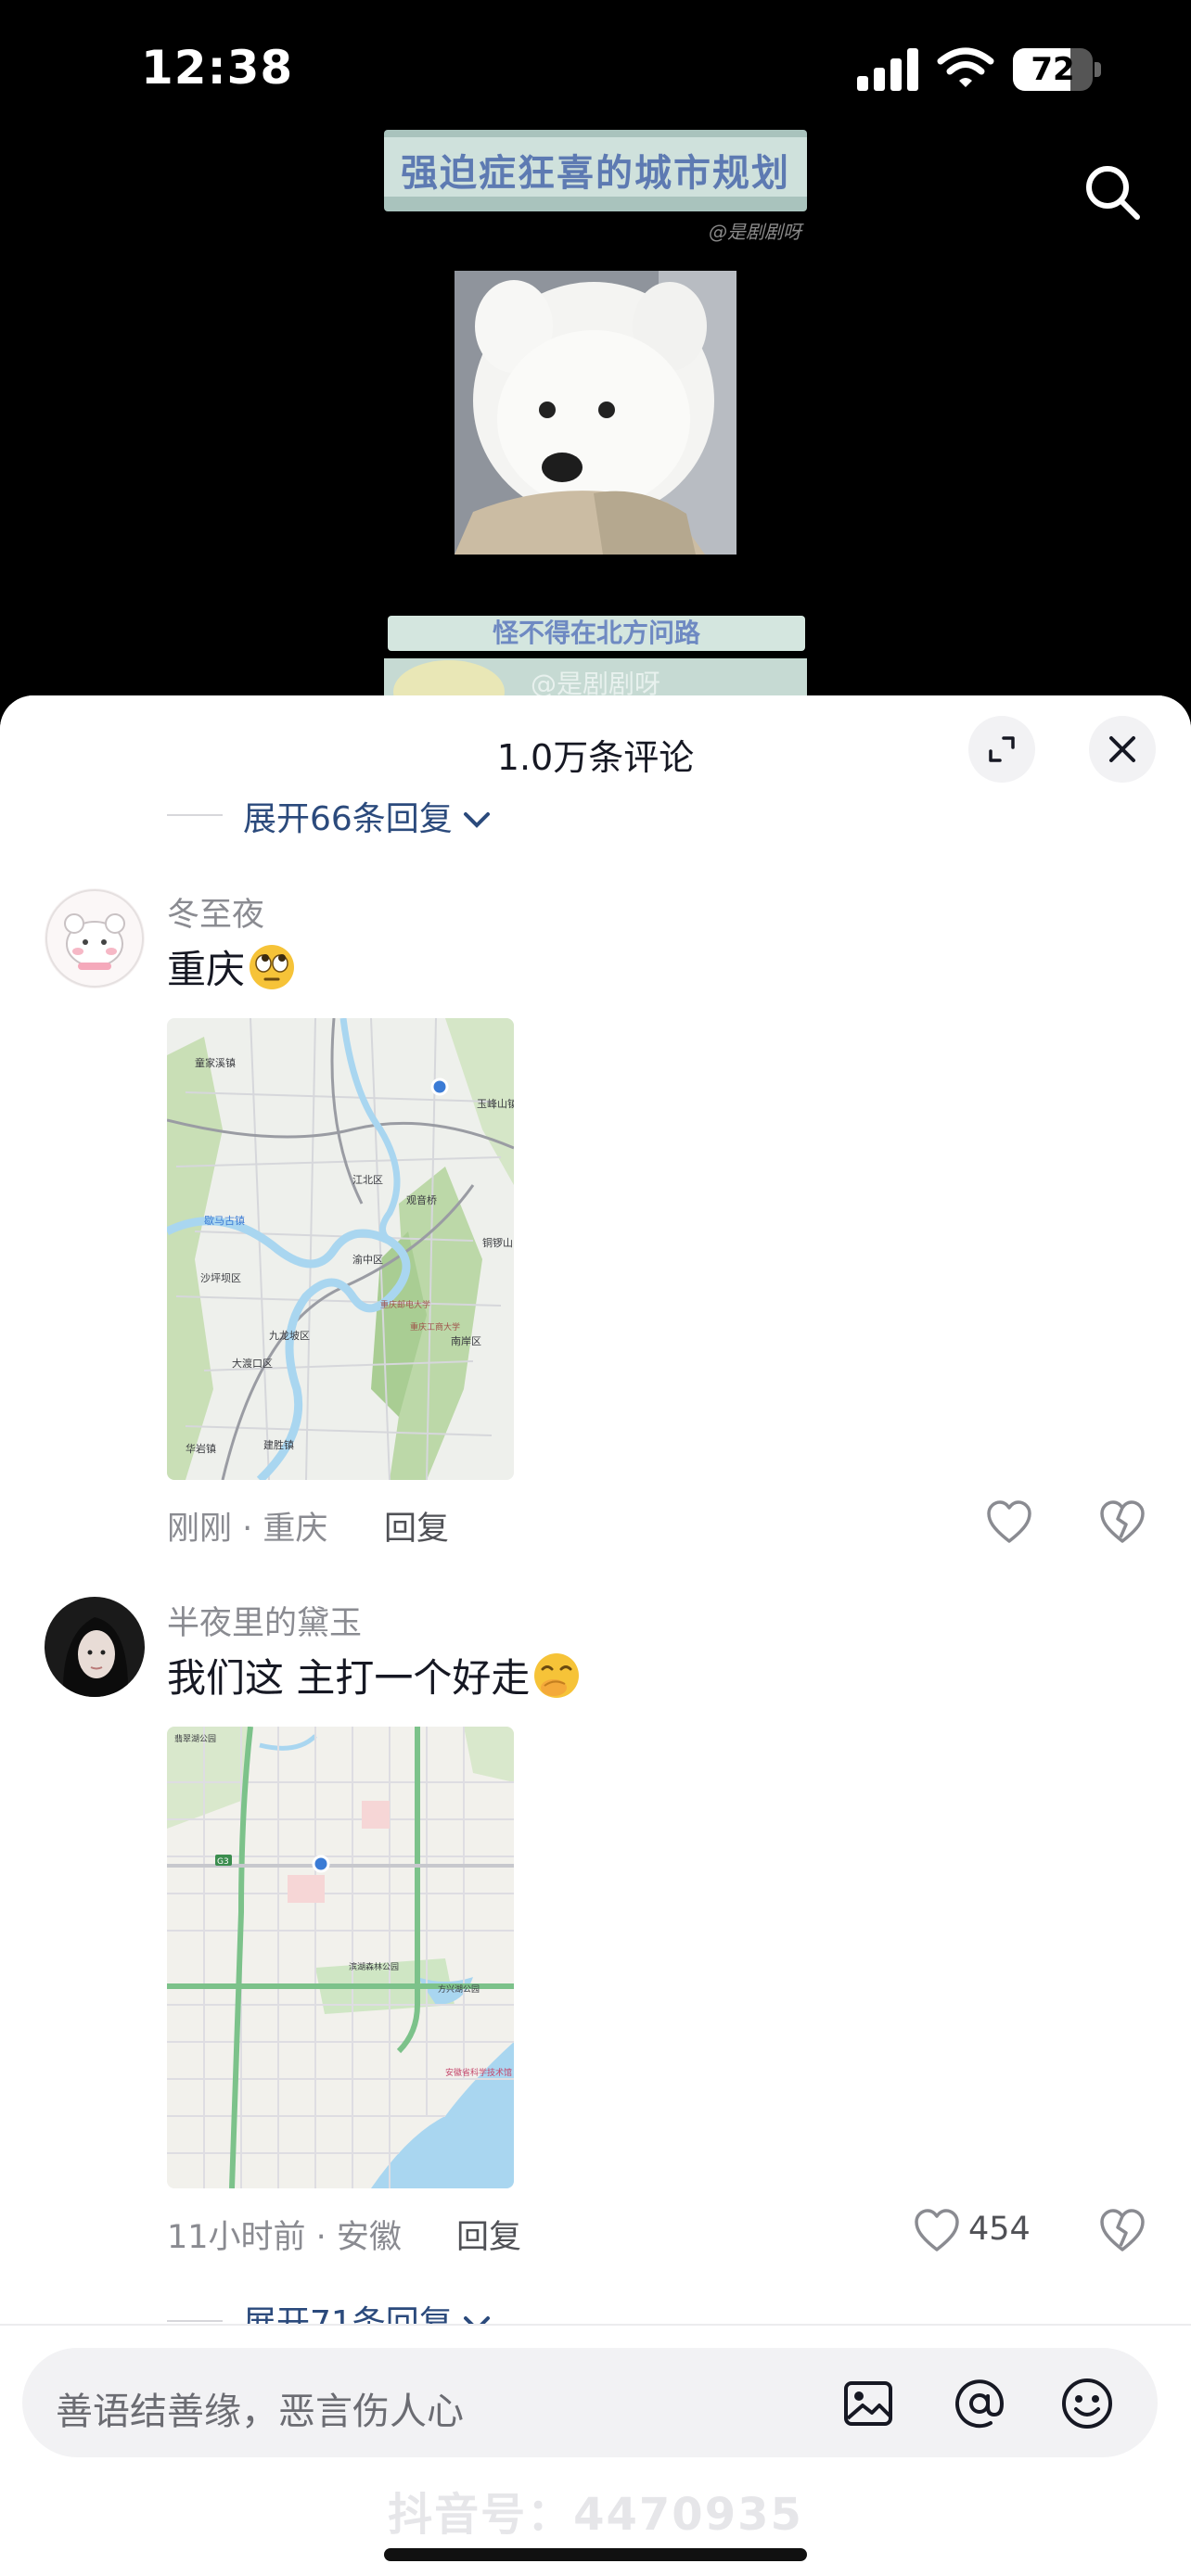 This screenshot has height=2576, width=1191. I want to click on douyin-watermark: 抖音号：4470935, so click(595, 2515).